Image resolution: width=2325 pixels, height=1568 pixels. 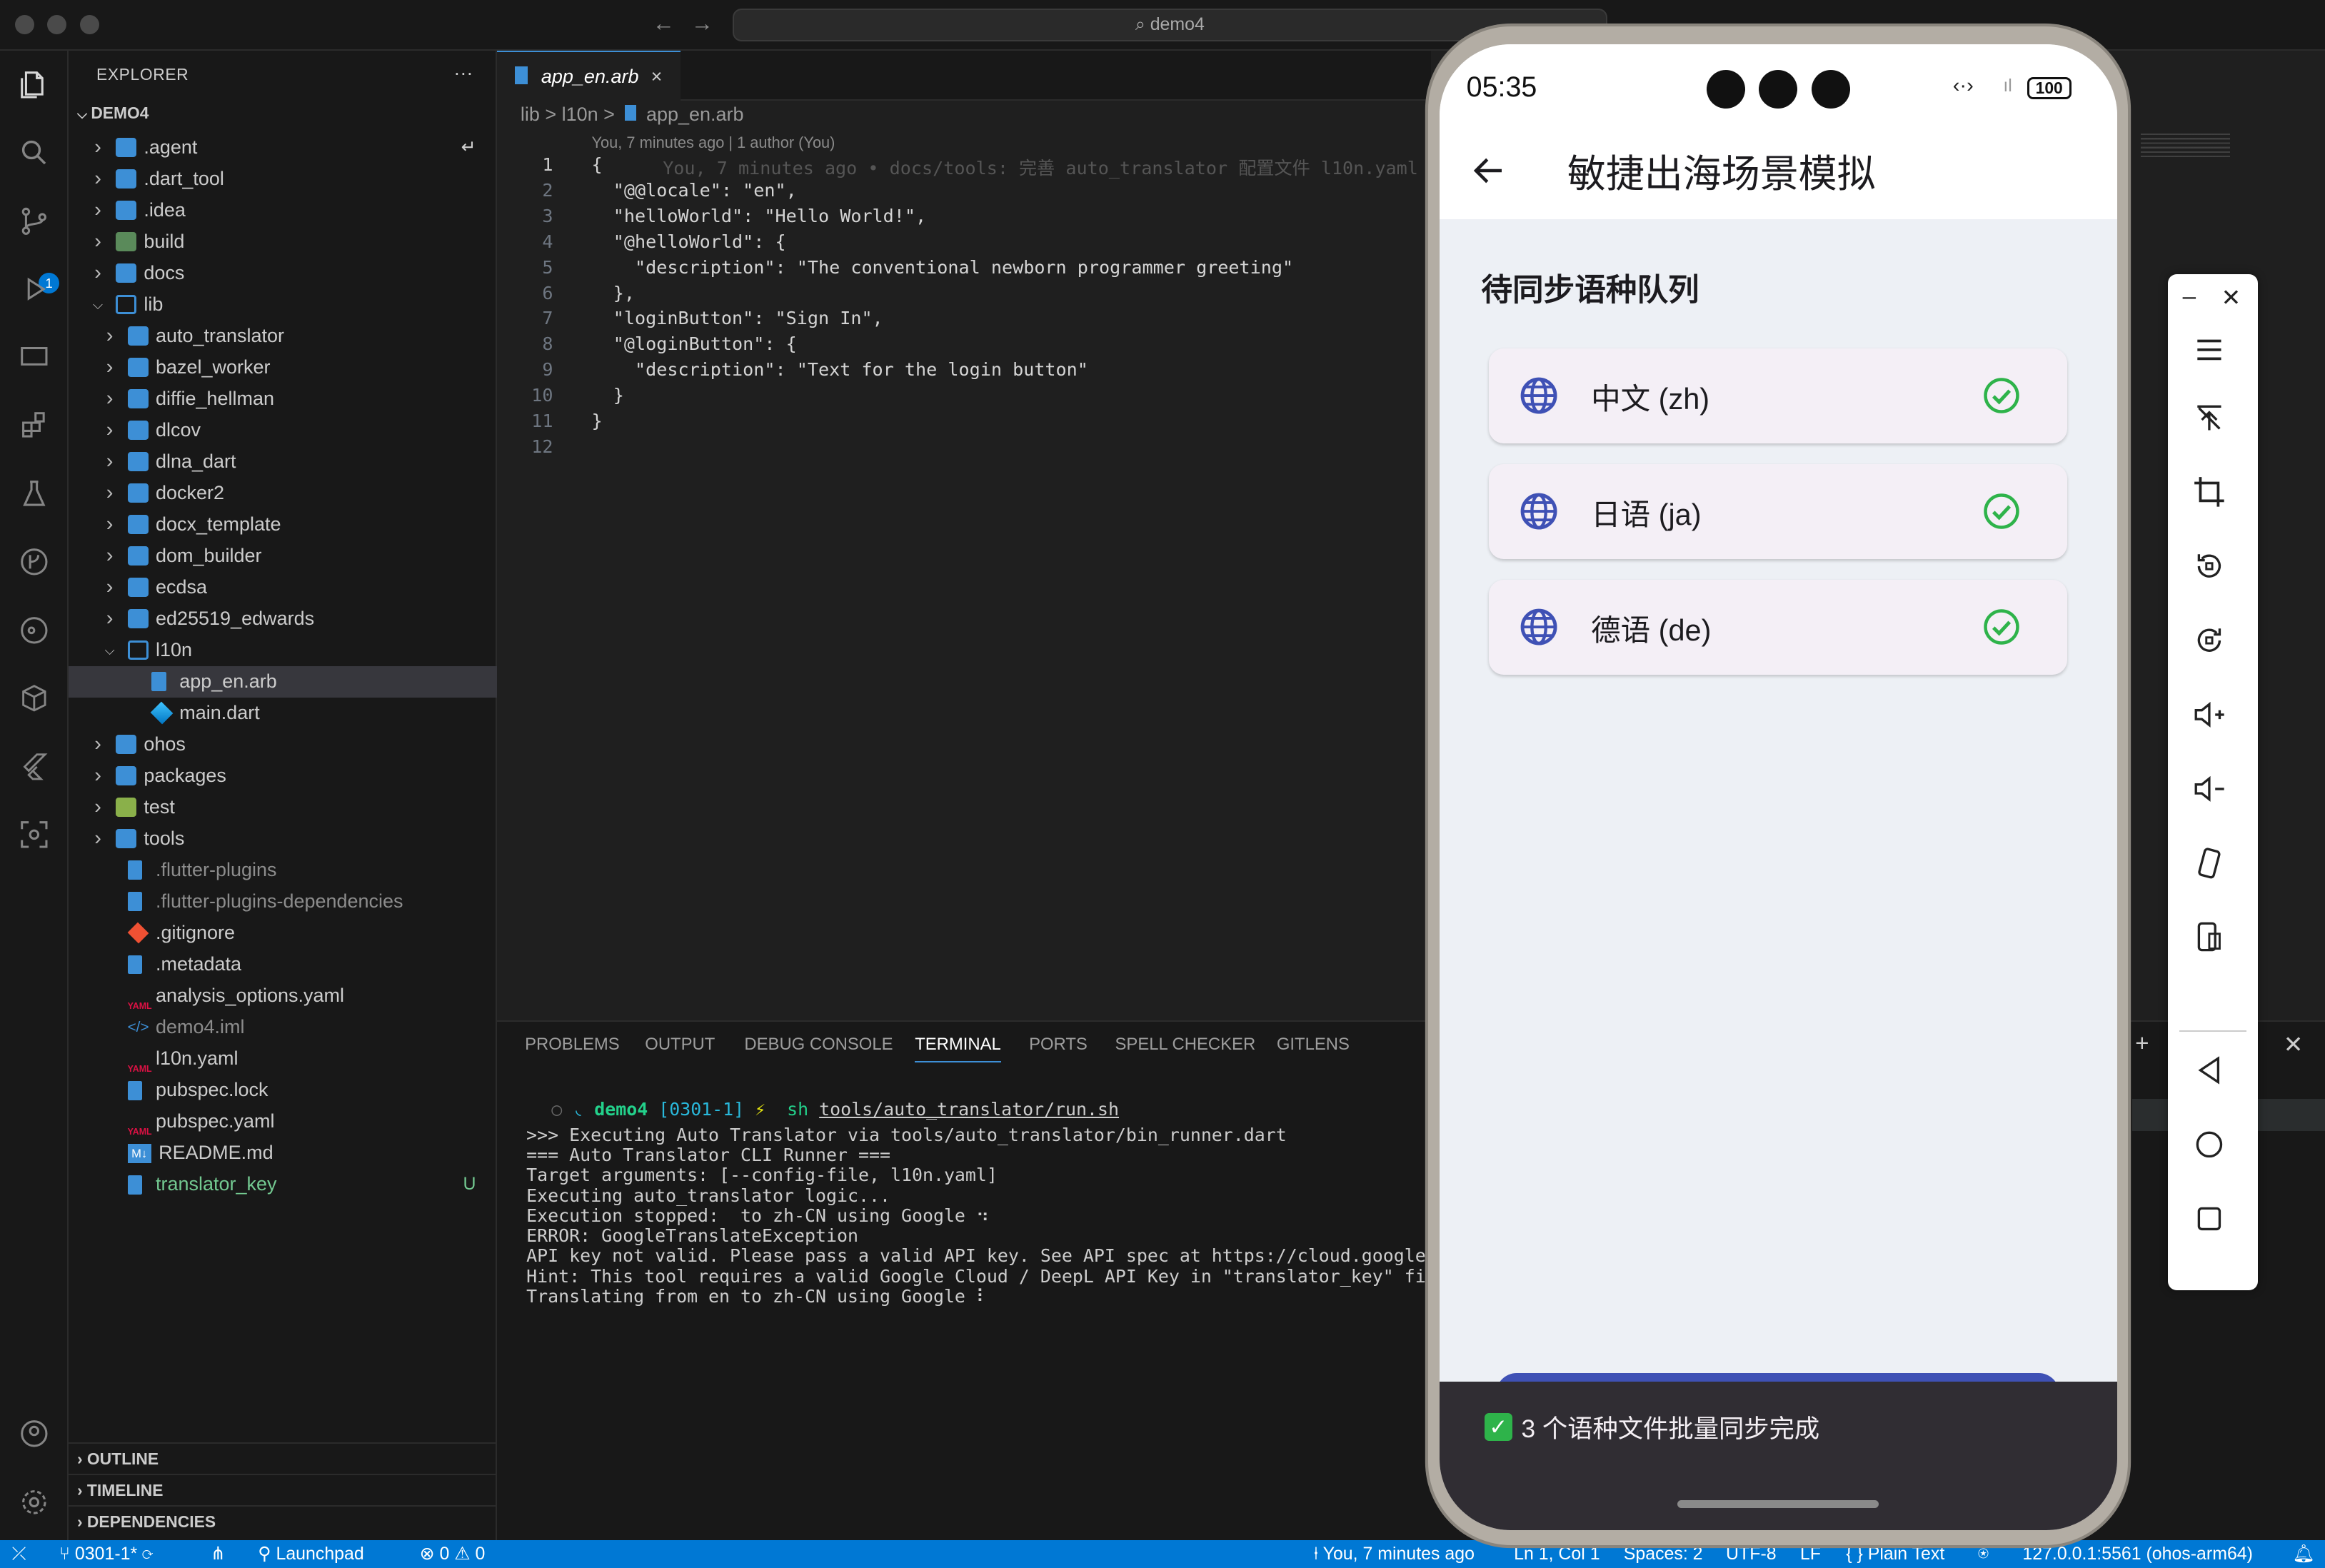 What do you see at coordinates (57, 24) in the screenshot?
I see `minimize-window-button` at bounding box center [57, 24].